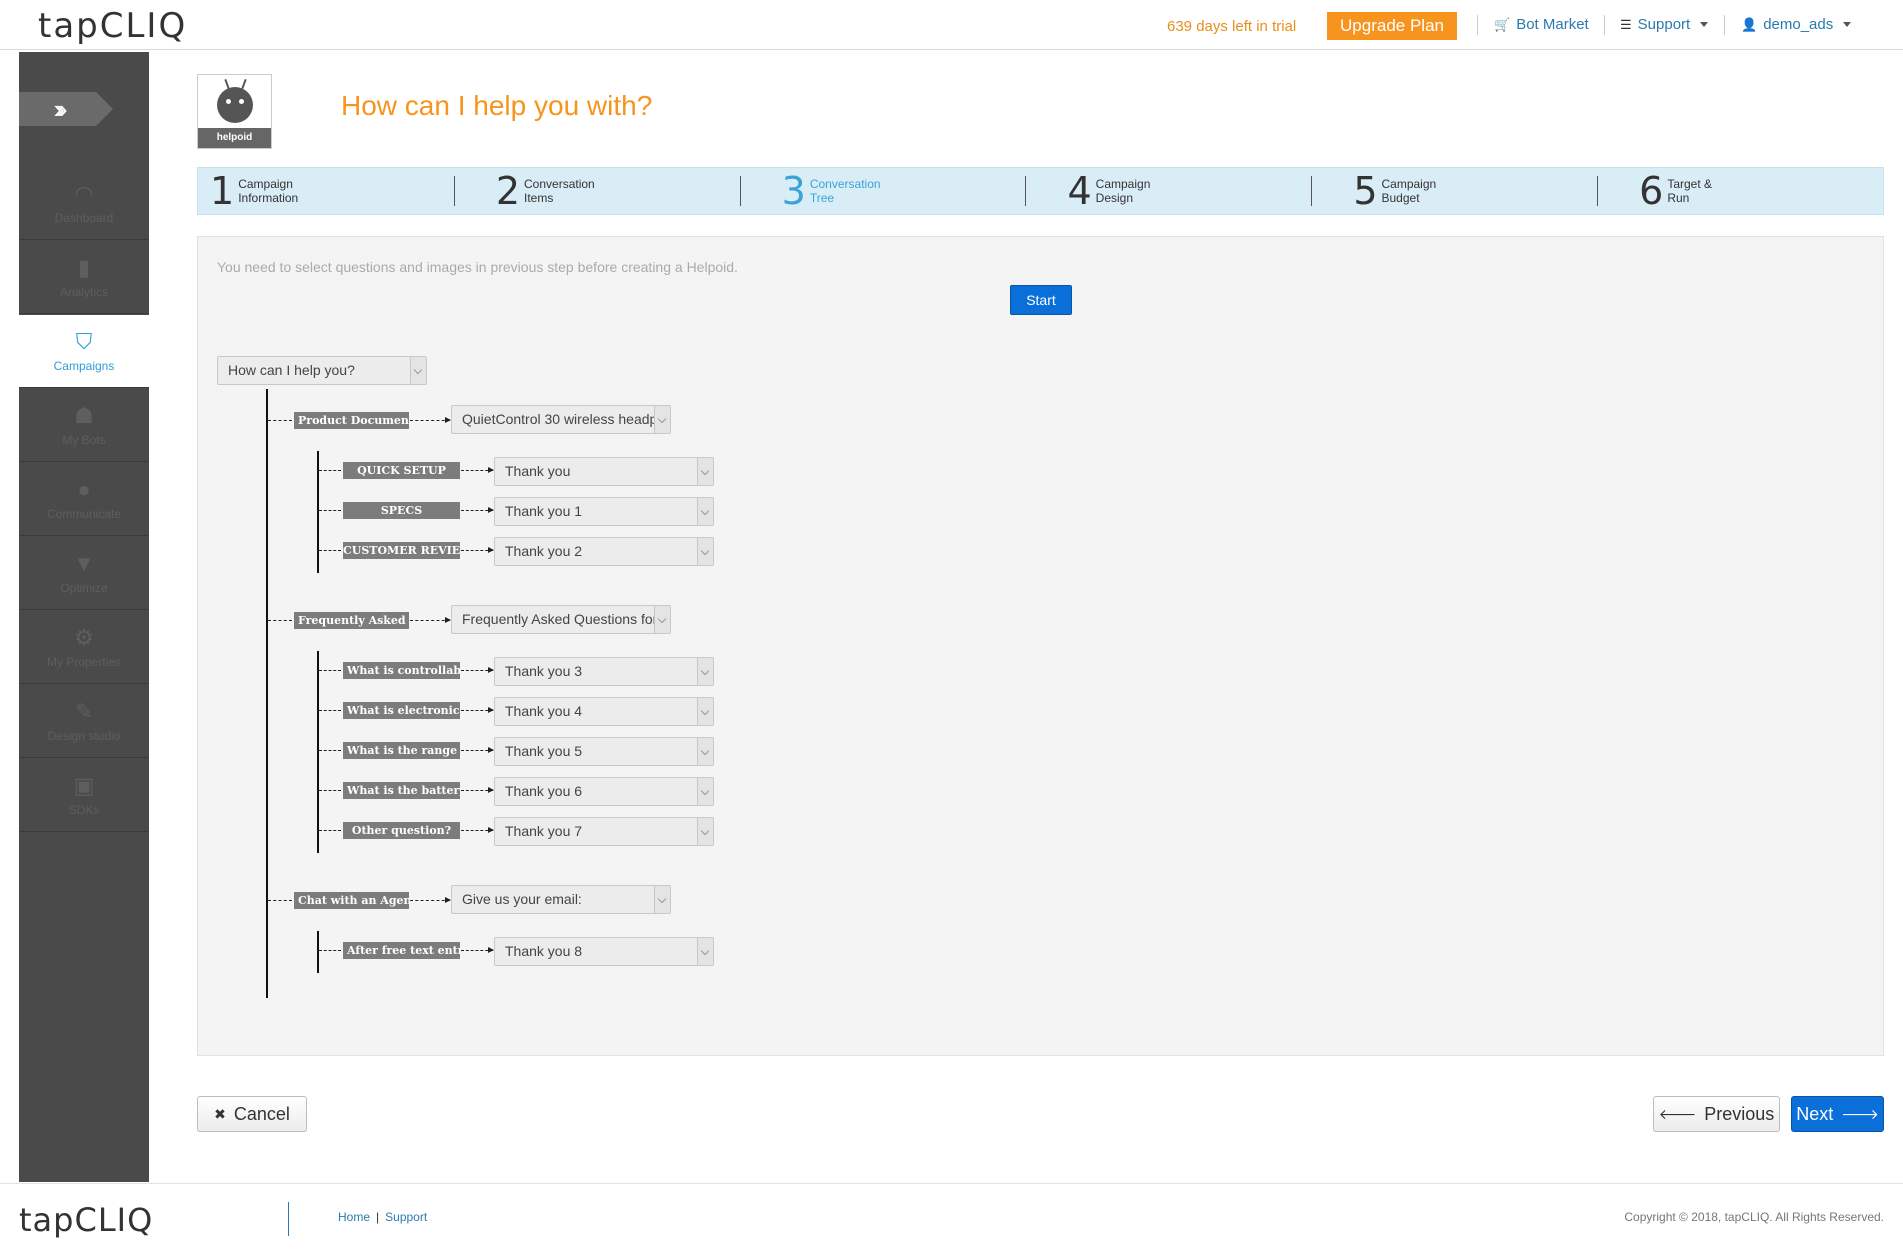 Image resolution: width=1903 pixels, height=1252 pixels. I want to click on step-label: Conversation Items, so click(559, 191).